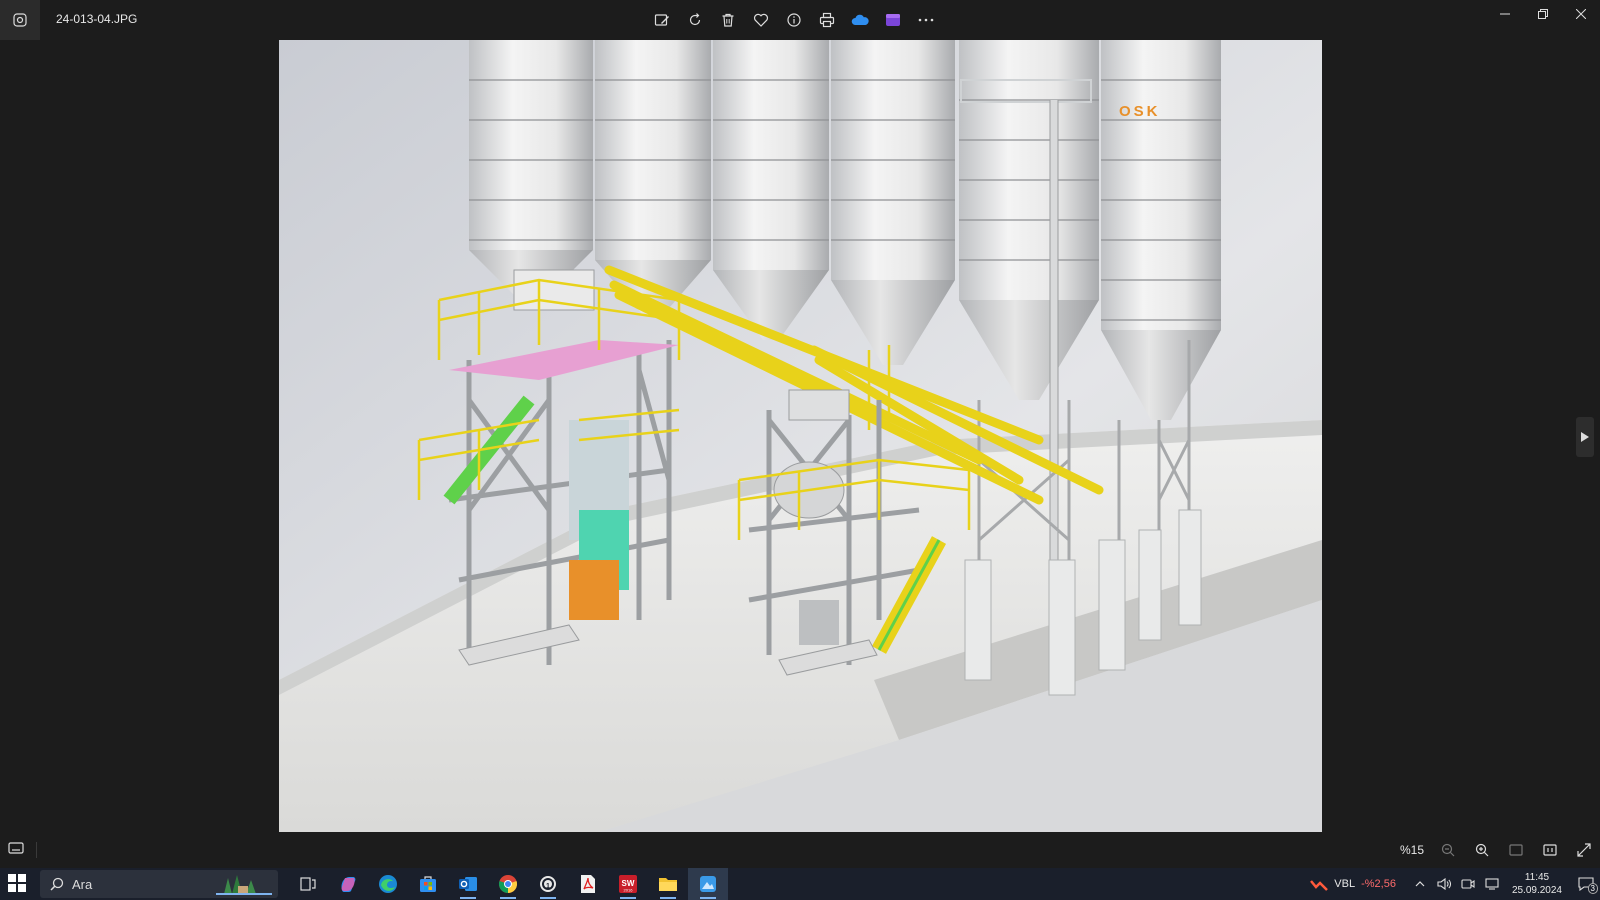  Describe the element at coordinates (159, 884) in the screenshot. I see `taskbar-search-box: Ara` at that location.